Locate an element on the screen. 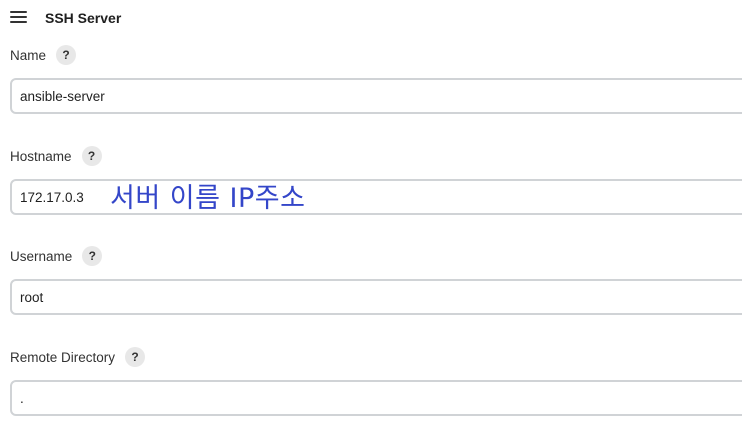 The height and width of the screenshot is (433, 742). remote-directory-label-row: Remote Directory ? is located at coordinates (78, 357).